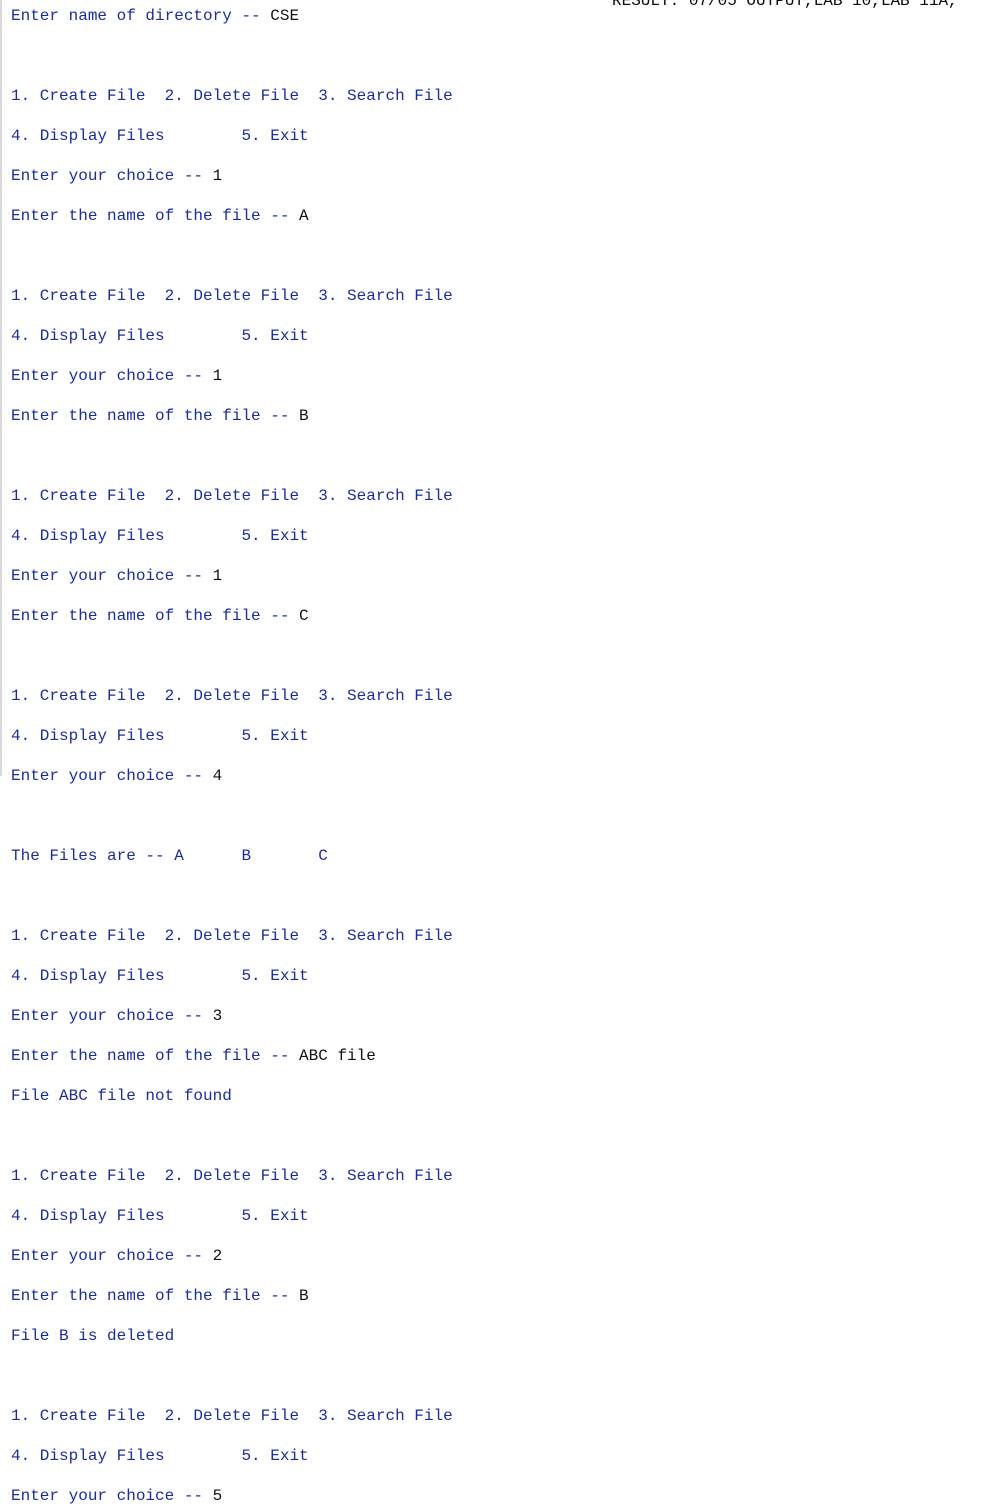  I want to click on console-prompt-text: Enter name of directory --, so click(141, 16).